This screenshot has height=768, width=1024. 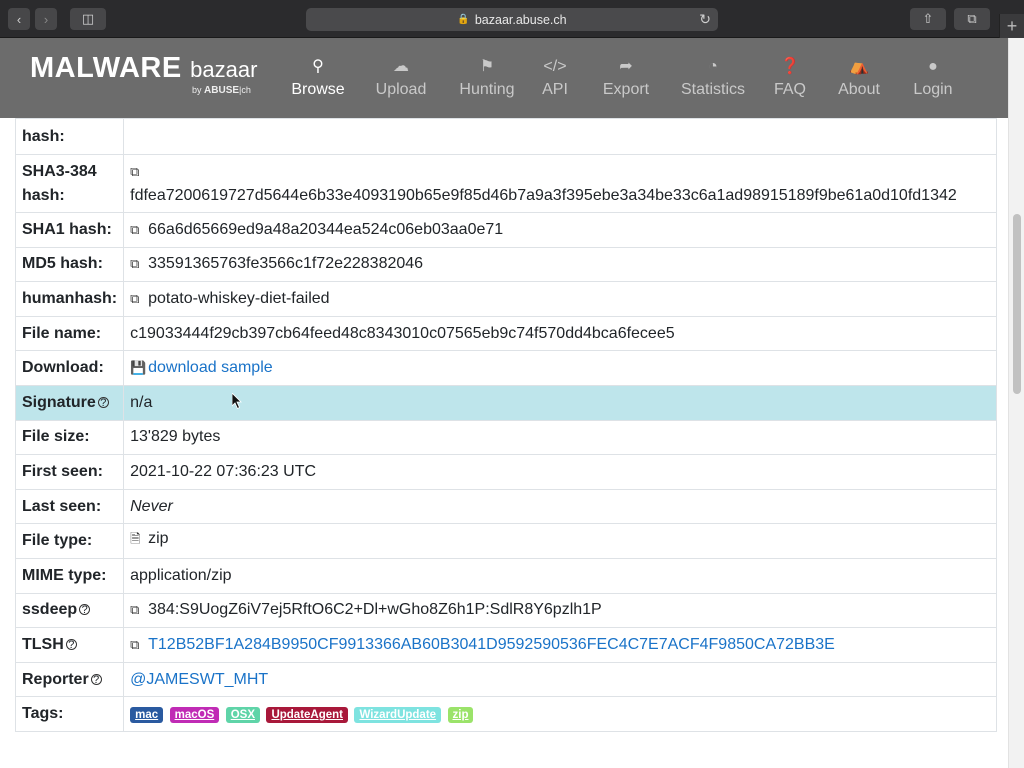 What do you see at coordinates (1017, 304) in the screenshot?
I see `scrollbar-thumb` at bounding box center [1017, 304].